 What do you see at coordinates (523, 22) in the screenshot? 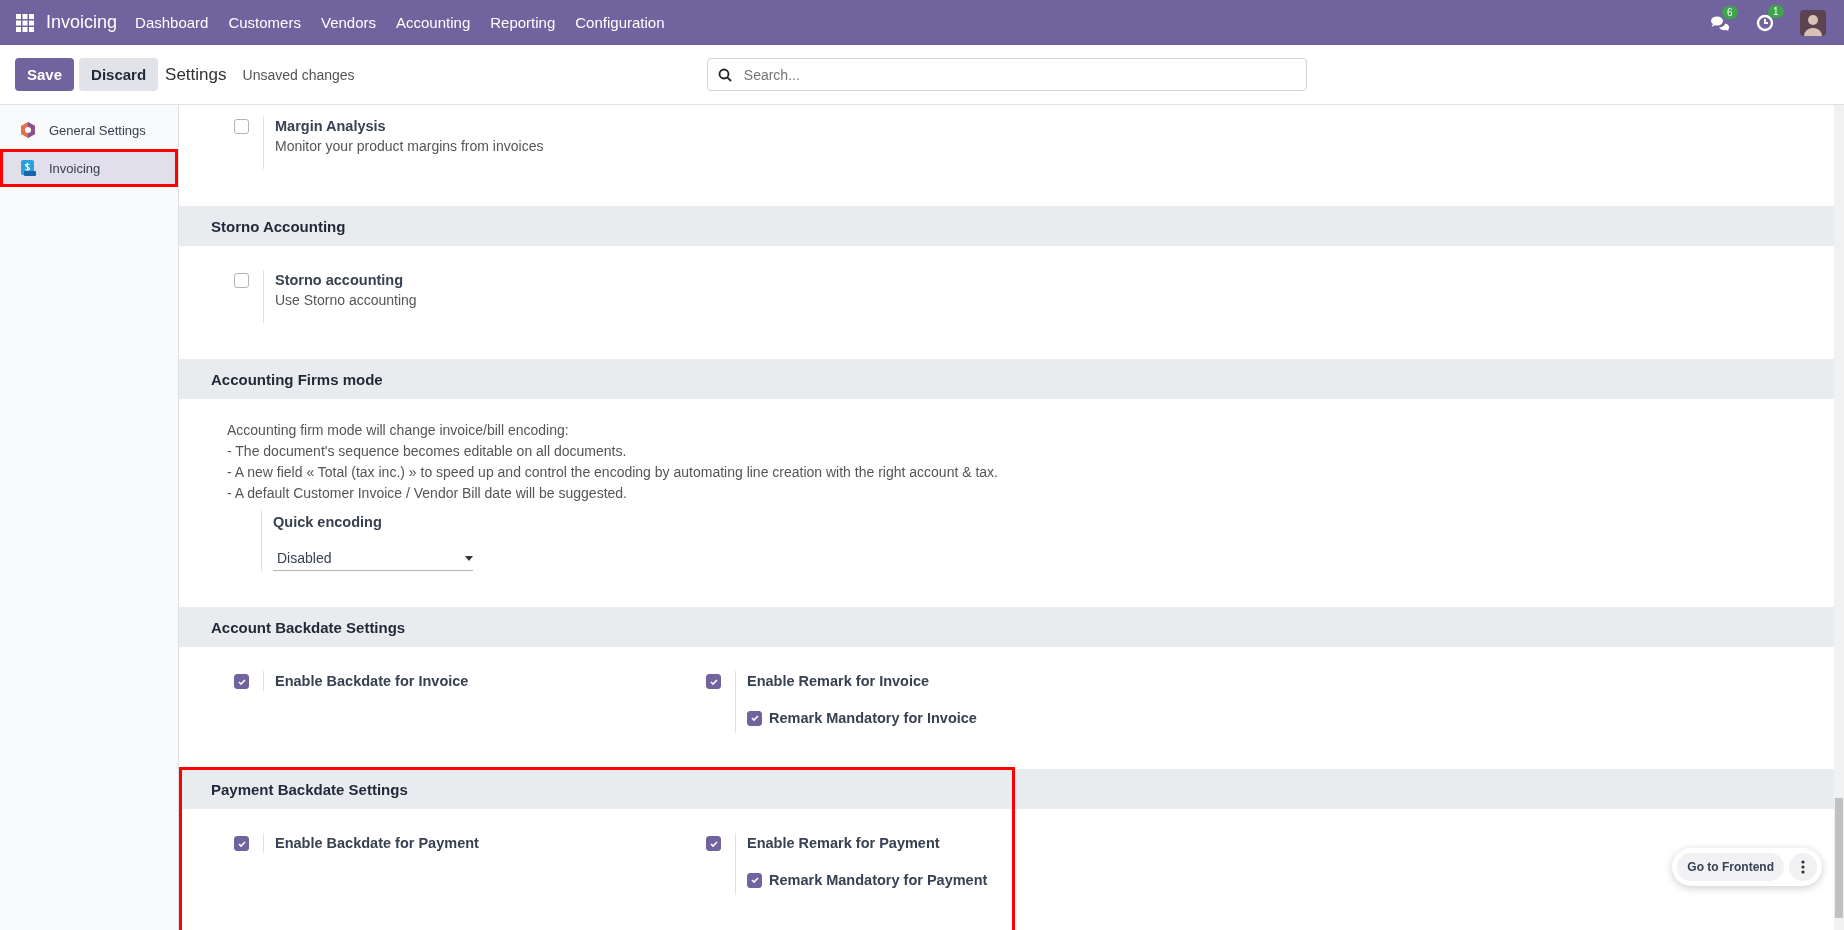
I see `menu-item: Reporting` at bounding box center [523, 22].